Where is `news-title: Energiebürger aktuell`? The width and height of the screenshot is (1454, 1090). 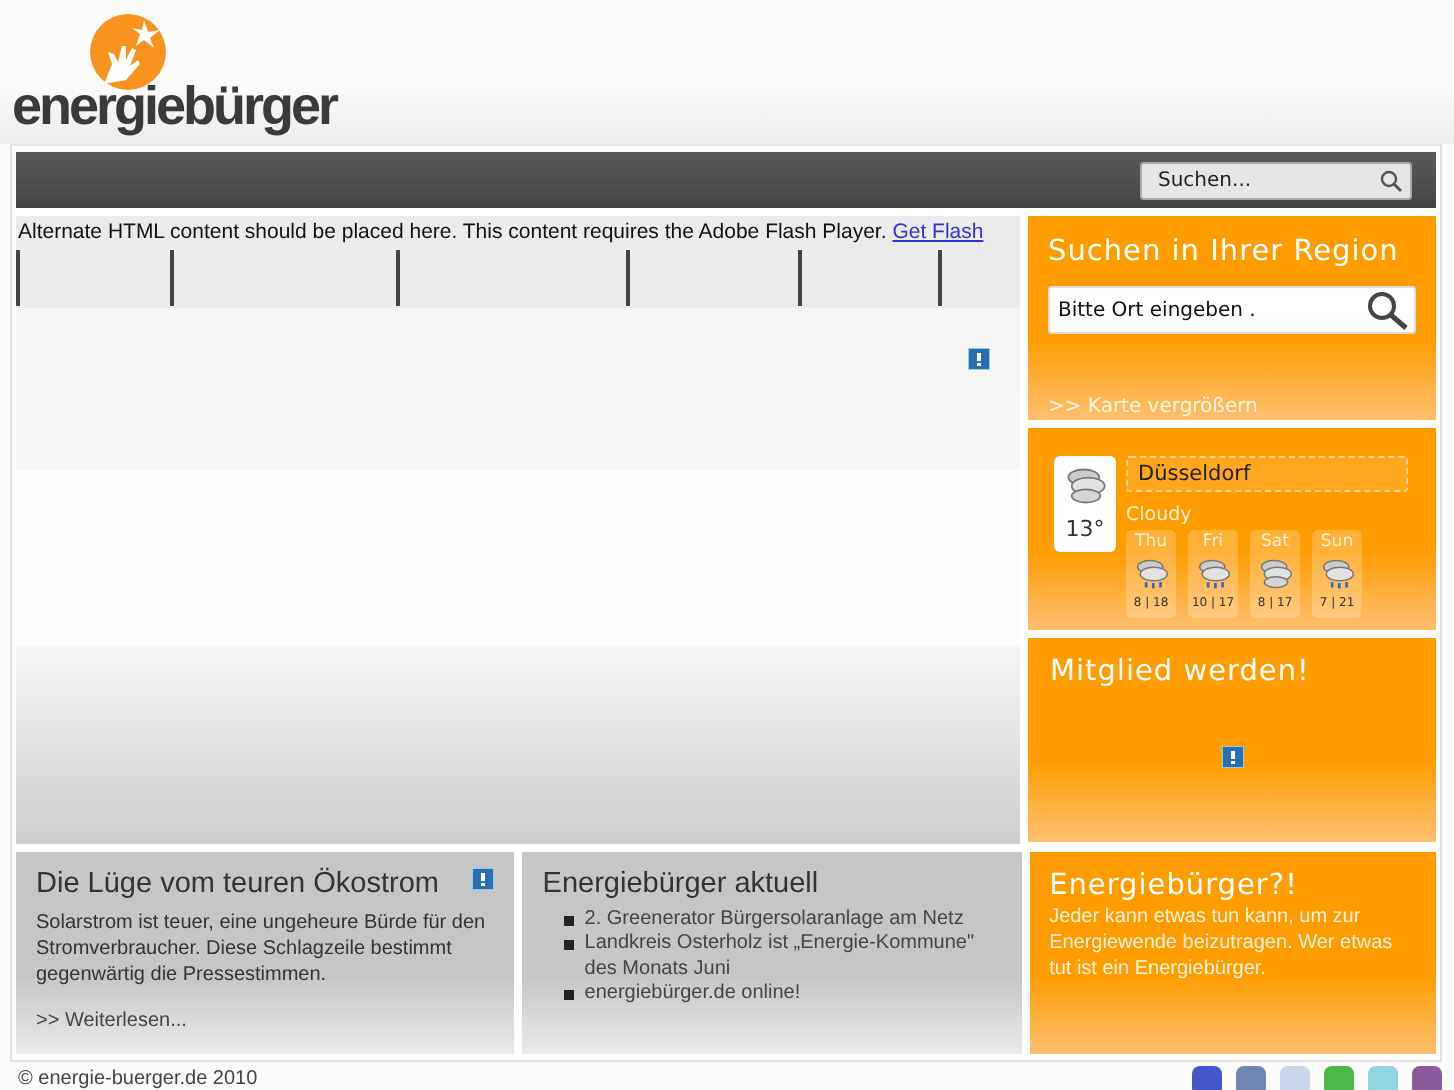 news-title: Energiebürger aktuell is located at coordinates (681, 885).